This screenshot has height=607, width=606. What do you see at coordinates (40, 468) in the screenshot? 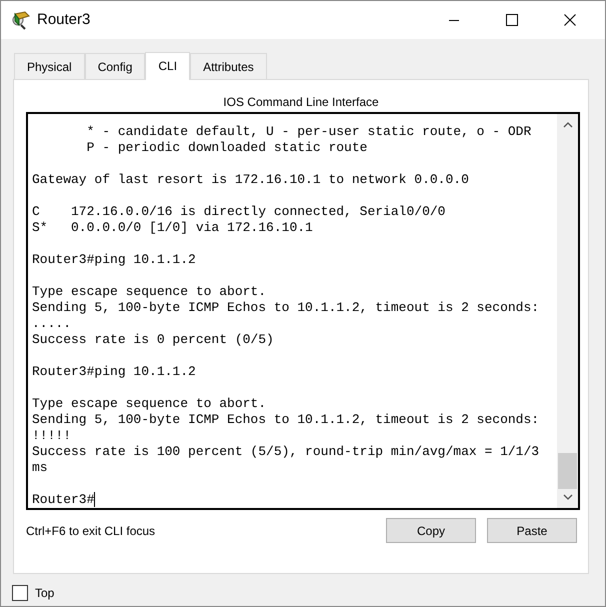
I see `terminal-line: ms` at bounding box center [40, 468].